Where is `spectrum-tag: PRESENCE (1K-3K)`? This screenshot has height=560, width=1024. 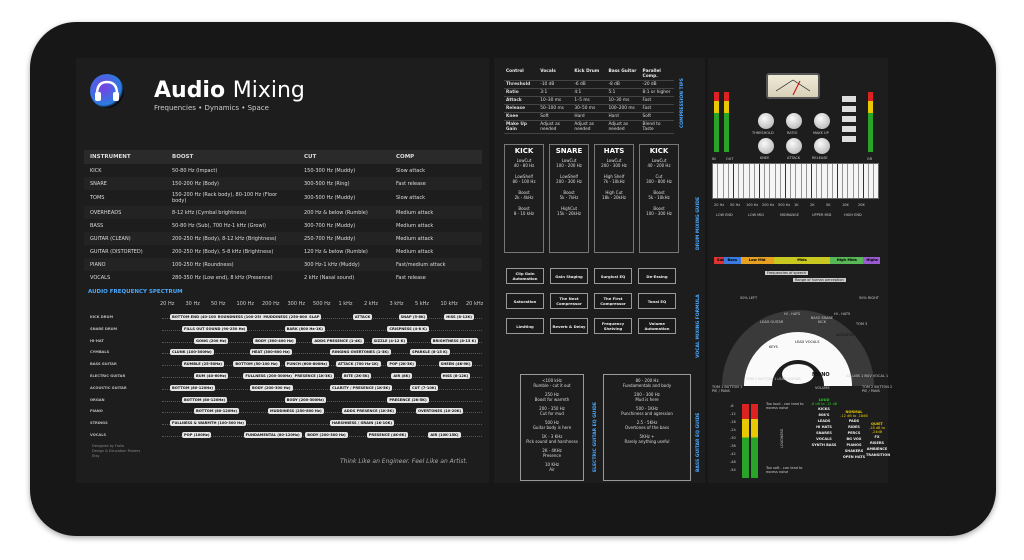
spectrum-tag: PRESENCE (1K-3K) is located at coordinates (313, 376).